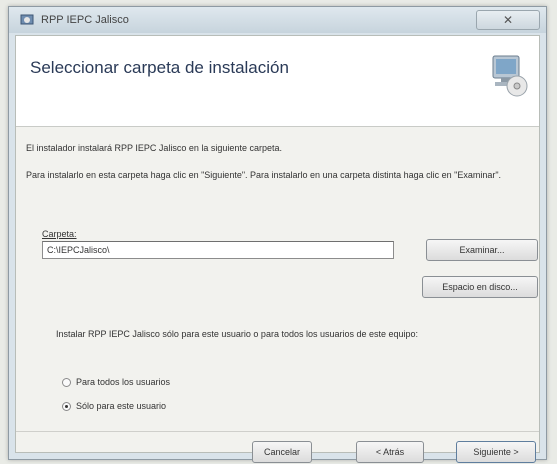 Image resolution: width=557 pixels, height=464 pixels. What do you see at coordinates (159, 67) in the screenshot?
I see `page-title: Seleccionar carpeta de instalación` at bounding box center [159, 67].